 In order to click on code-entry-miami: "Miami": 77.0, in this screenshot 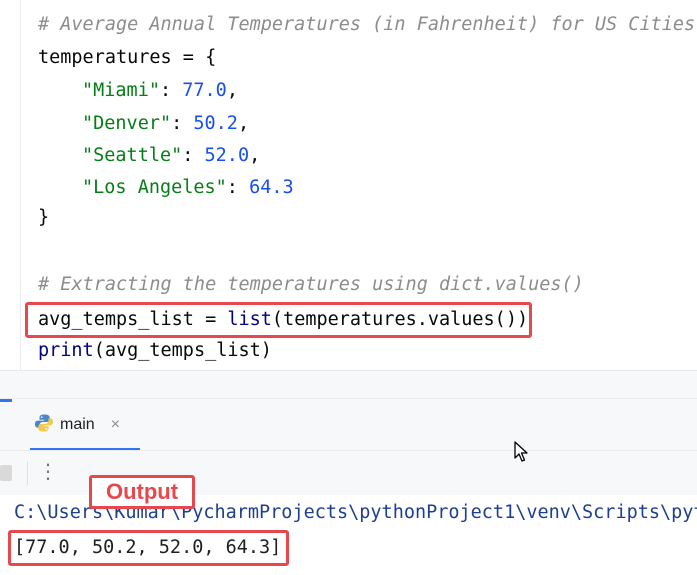, I will do `click(160, 90)`.